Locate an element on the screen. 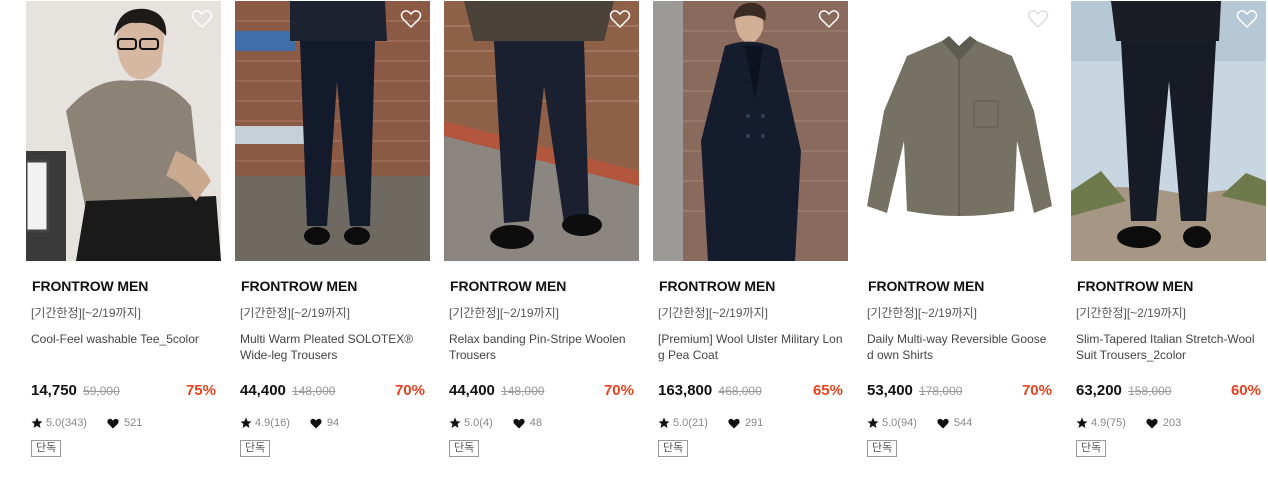  like-count: 521 is located at coordinates (133, 423).